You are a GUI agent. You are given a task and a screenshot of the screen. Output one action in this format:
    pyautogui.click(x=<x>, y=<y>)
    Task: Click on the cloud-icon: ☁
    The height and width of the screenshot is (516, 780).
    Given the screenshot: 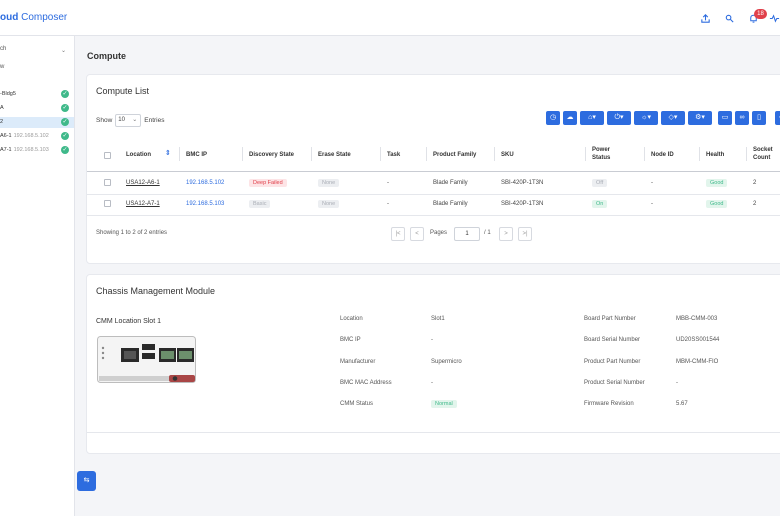 What is the action you would take?
    pyautogui.click(x=570, y=117)
    